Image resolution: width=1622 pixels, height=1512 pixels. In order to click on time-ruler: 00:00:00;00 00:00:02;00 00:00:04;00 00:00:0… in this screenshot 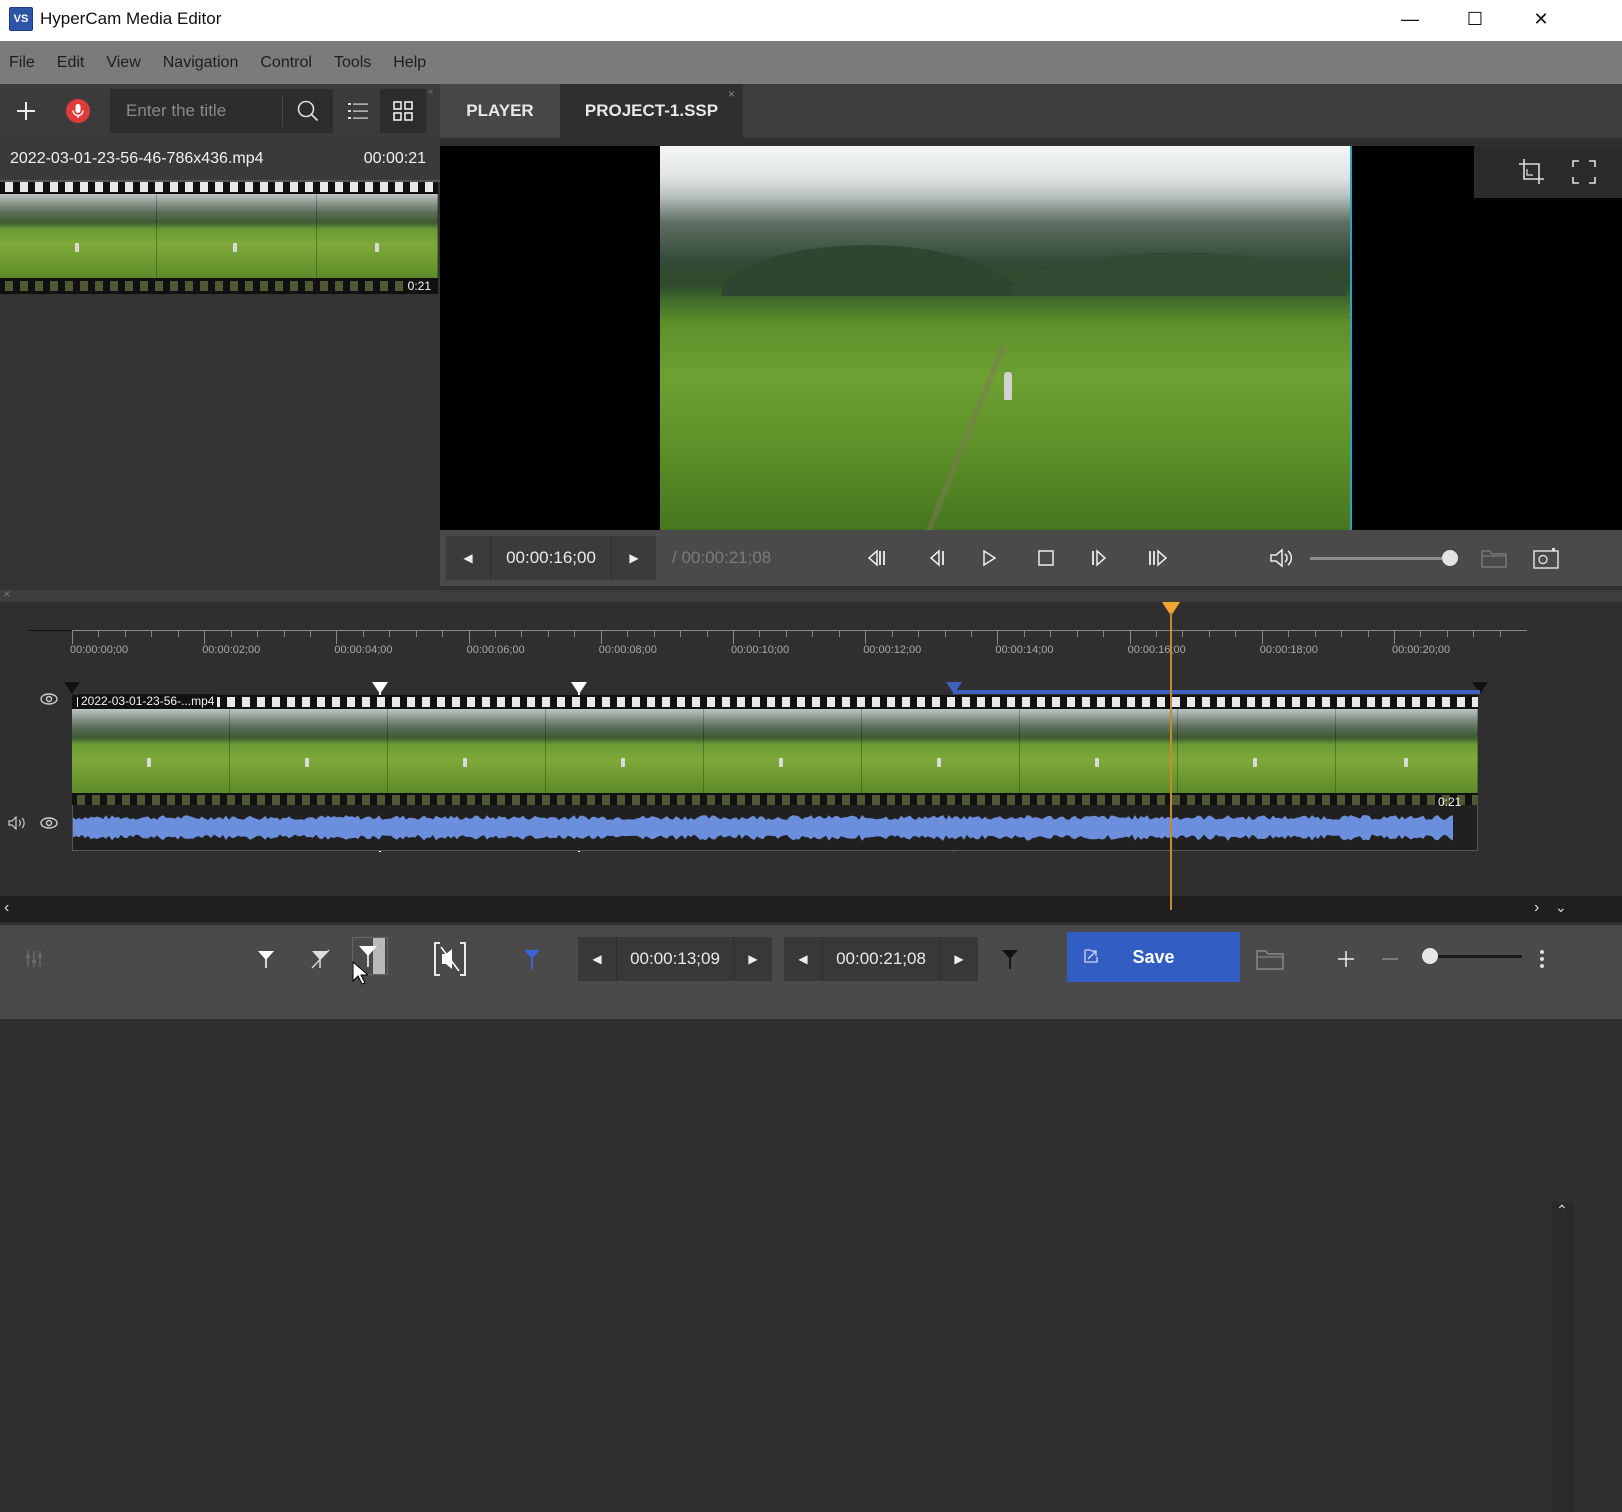, I will do `click(798, 646)`.